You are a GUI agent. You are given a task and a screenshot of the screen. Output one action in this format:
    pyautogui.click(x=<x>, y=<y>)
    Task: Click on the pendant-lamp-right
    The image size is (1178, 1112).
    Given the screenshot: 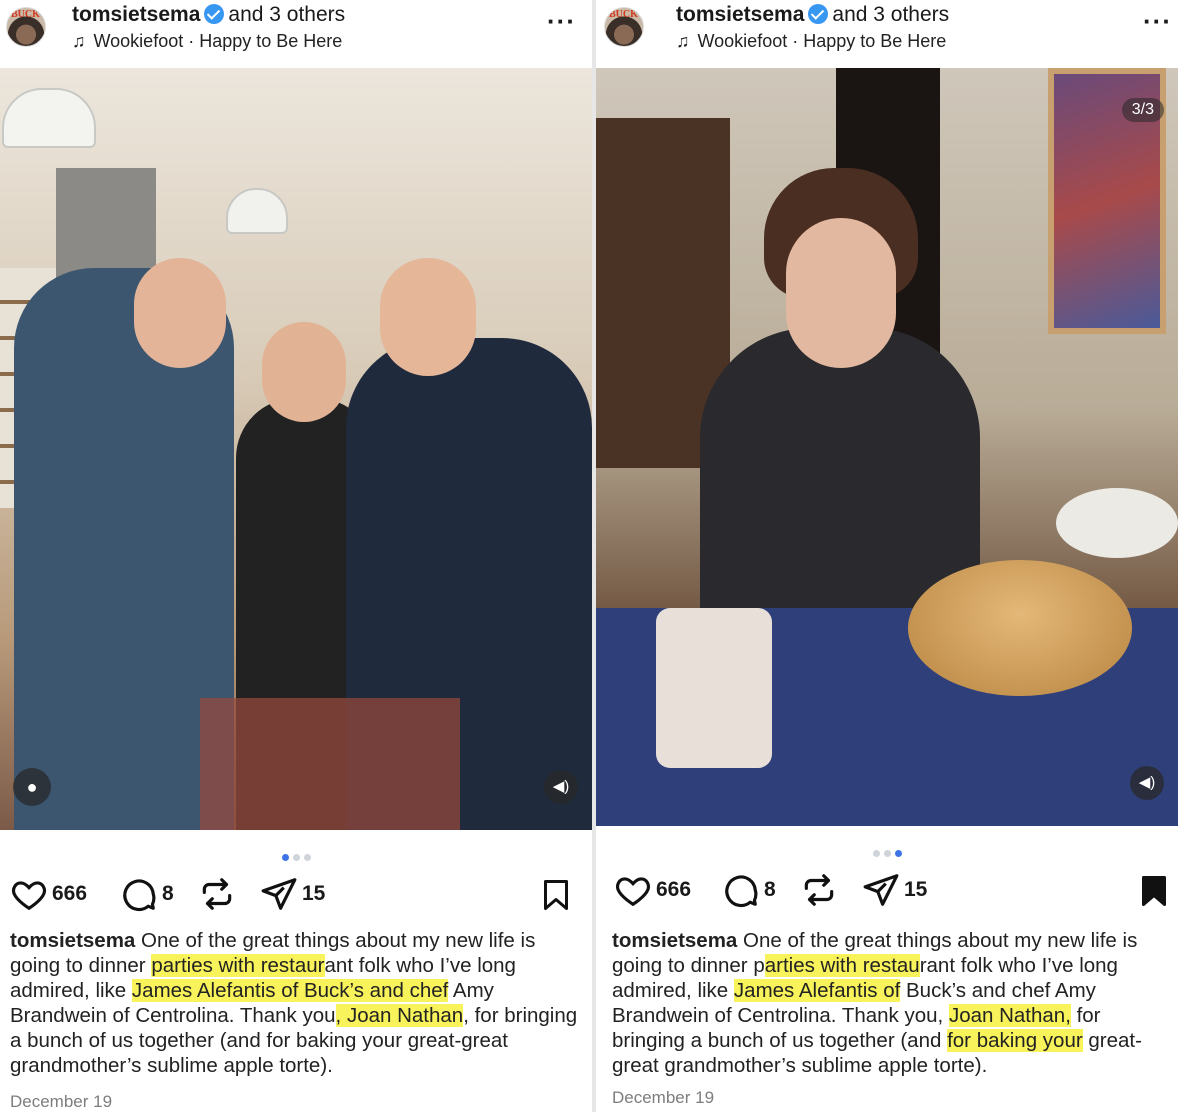 What is the action you would take?
    pyautogui.click(x=257, y=211)
    